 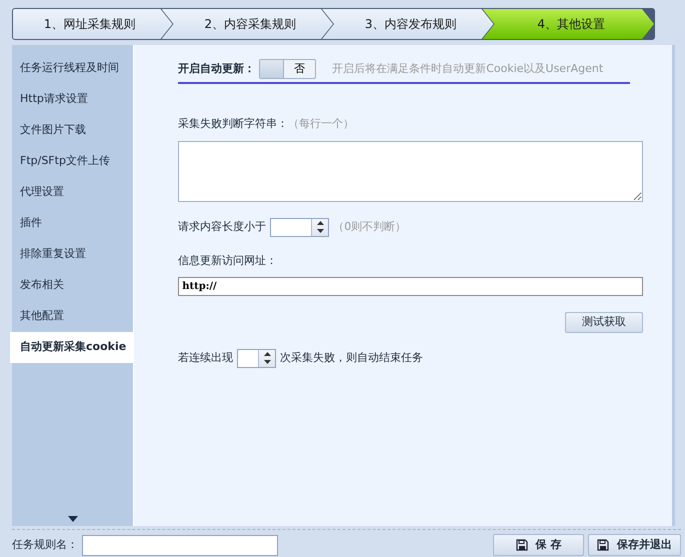 I want to click on sidebar-item: 代理设置, so click(x=73, y=192).